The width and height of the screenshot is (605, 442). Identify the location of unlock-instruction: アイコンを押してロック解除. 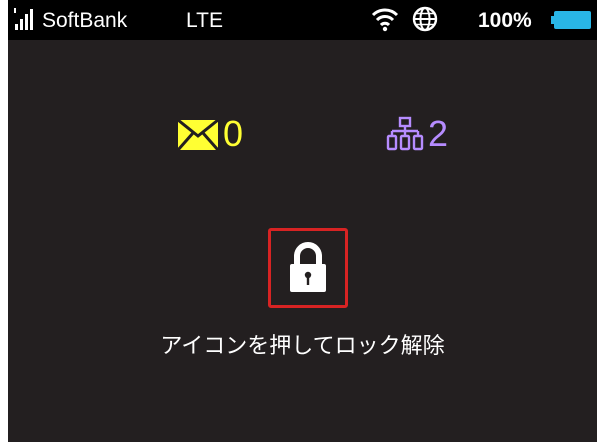
(302, 346).